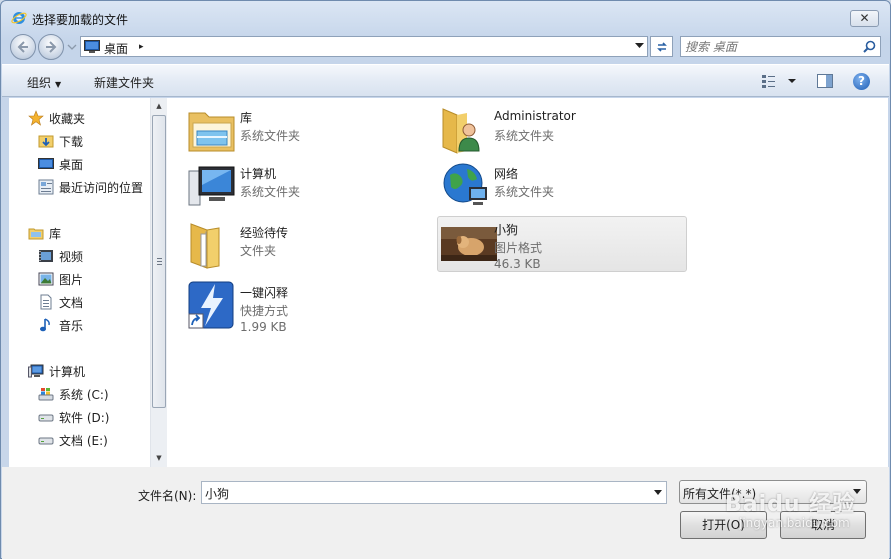  Describe the element at coordinates (84, 394) in the screenshot. I see `nav-item-label: 系统 (C:)` at that location.